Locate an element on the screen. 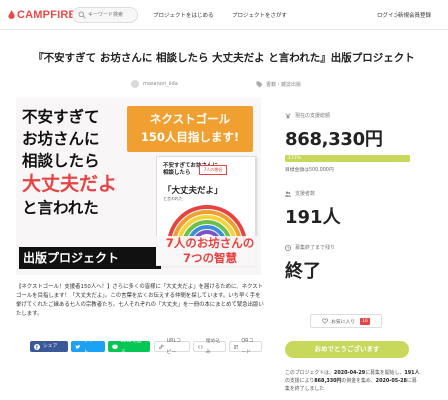  tag-icon is located at coordinates (259, 84).